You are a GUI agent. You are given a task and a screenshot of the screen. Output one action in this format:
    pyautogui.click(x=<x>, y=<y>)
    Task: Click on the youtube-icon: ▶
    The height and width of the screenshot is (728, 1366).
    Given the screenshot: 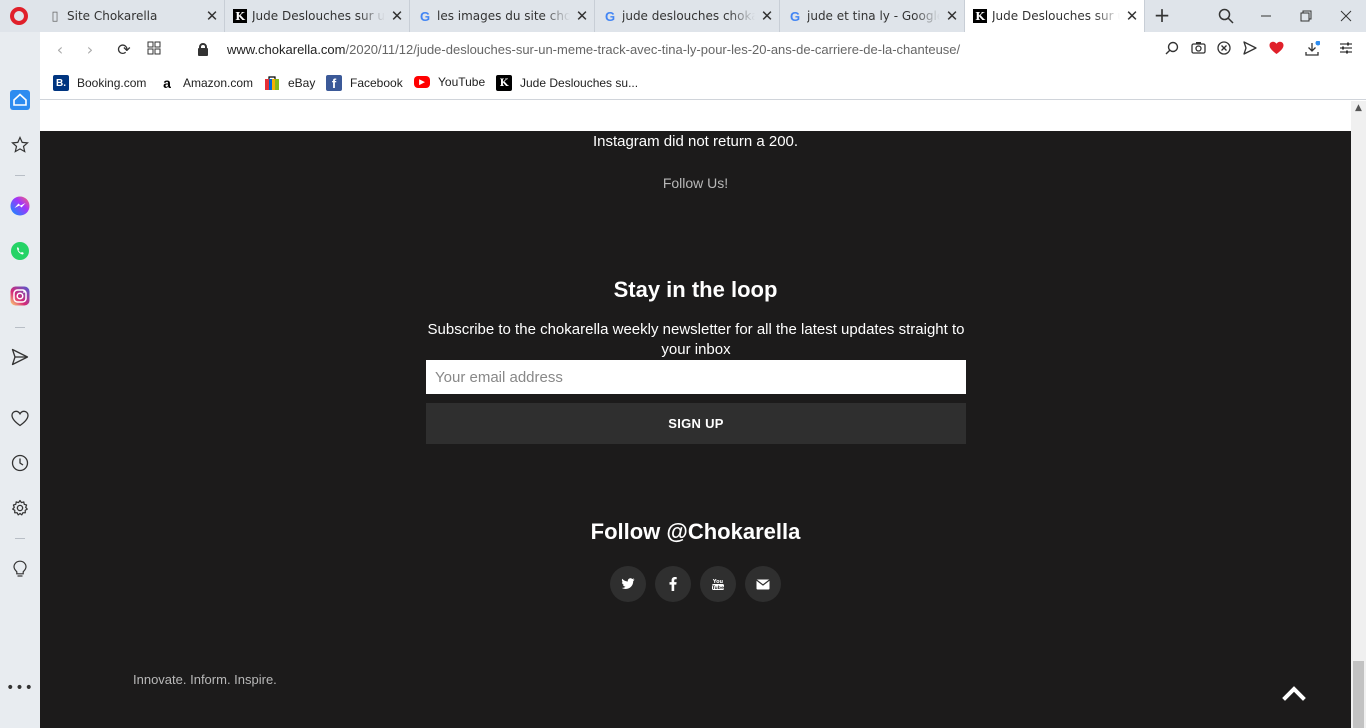 What is the action you would take?
    pyautogui.click(x=422, y=82)
    